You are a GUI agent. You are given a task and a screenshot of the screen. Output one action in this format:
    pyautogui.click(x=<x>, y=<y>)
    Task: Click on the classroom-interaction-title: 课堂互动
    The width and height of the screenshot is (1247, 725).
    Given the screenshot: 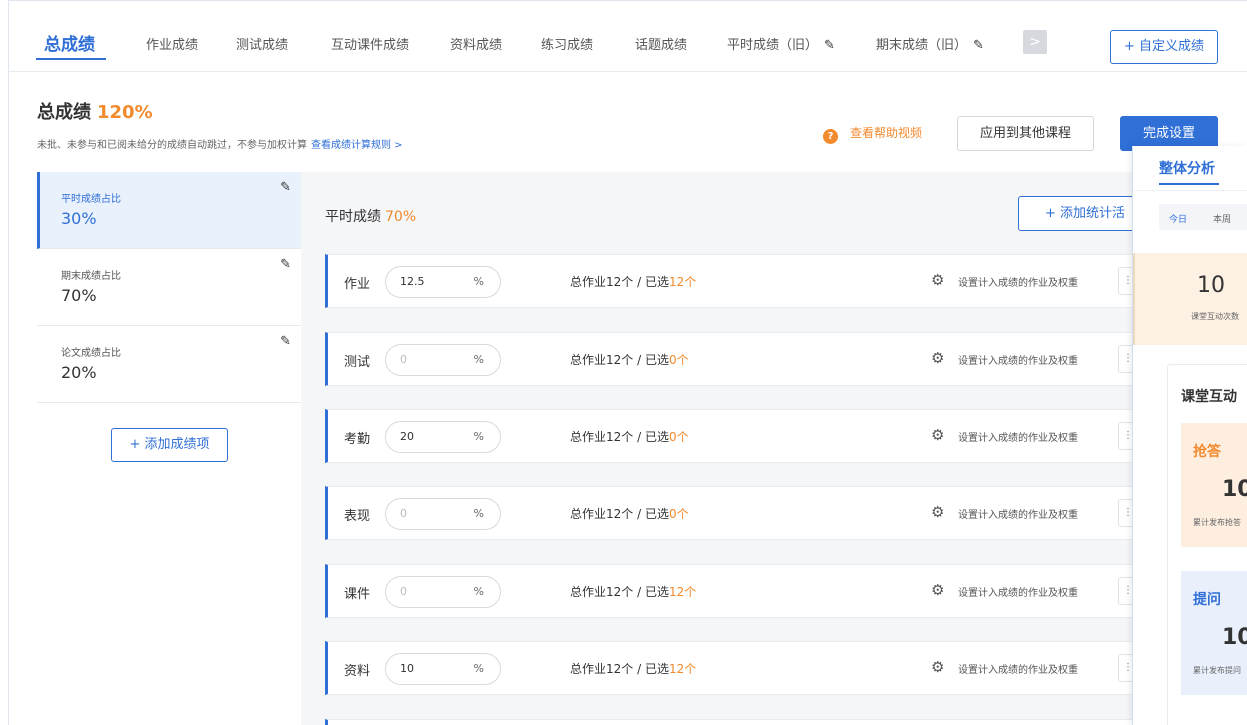 What is the action you would take?
    pyautogui.click(x=1209, y=397)
    